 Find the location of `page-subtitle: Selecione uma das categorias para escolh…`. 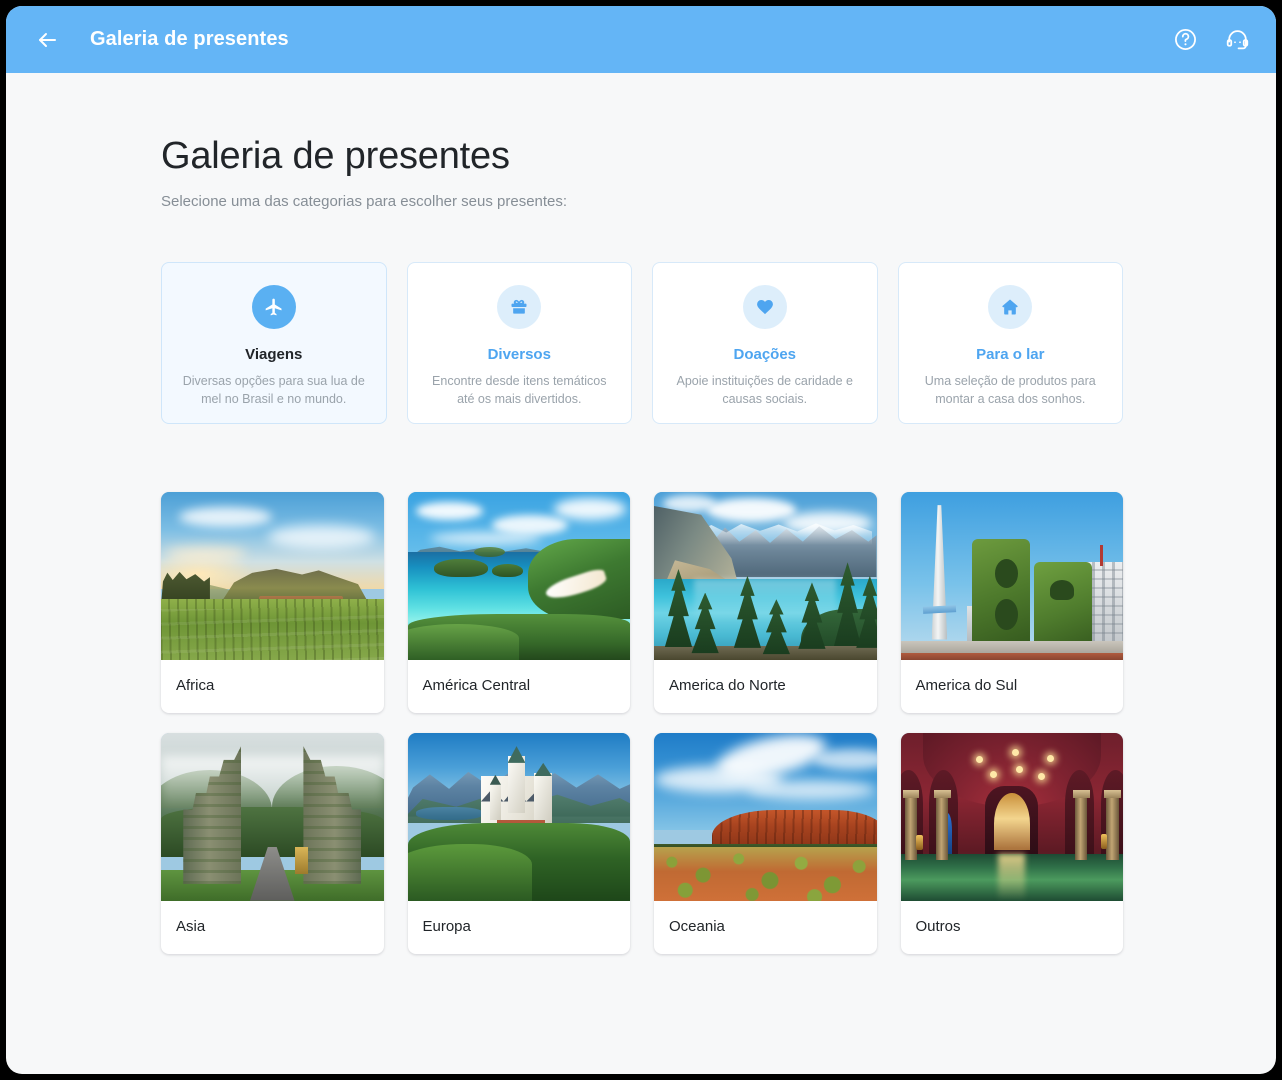

page-subtitle: Selecione uma das categorias para escolh… is located at coordinates (364, 201).